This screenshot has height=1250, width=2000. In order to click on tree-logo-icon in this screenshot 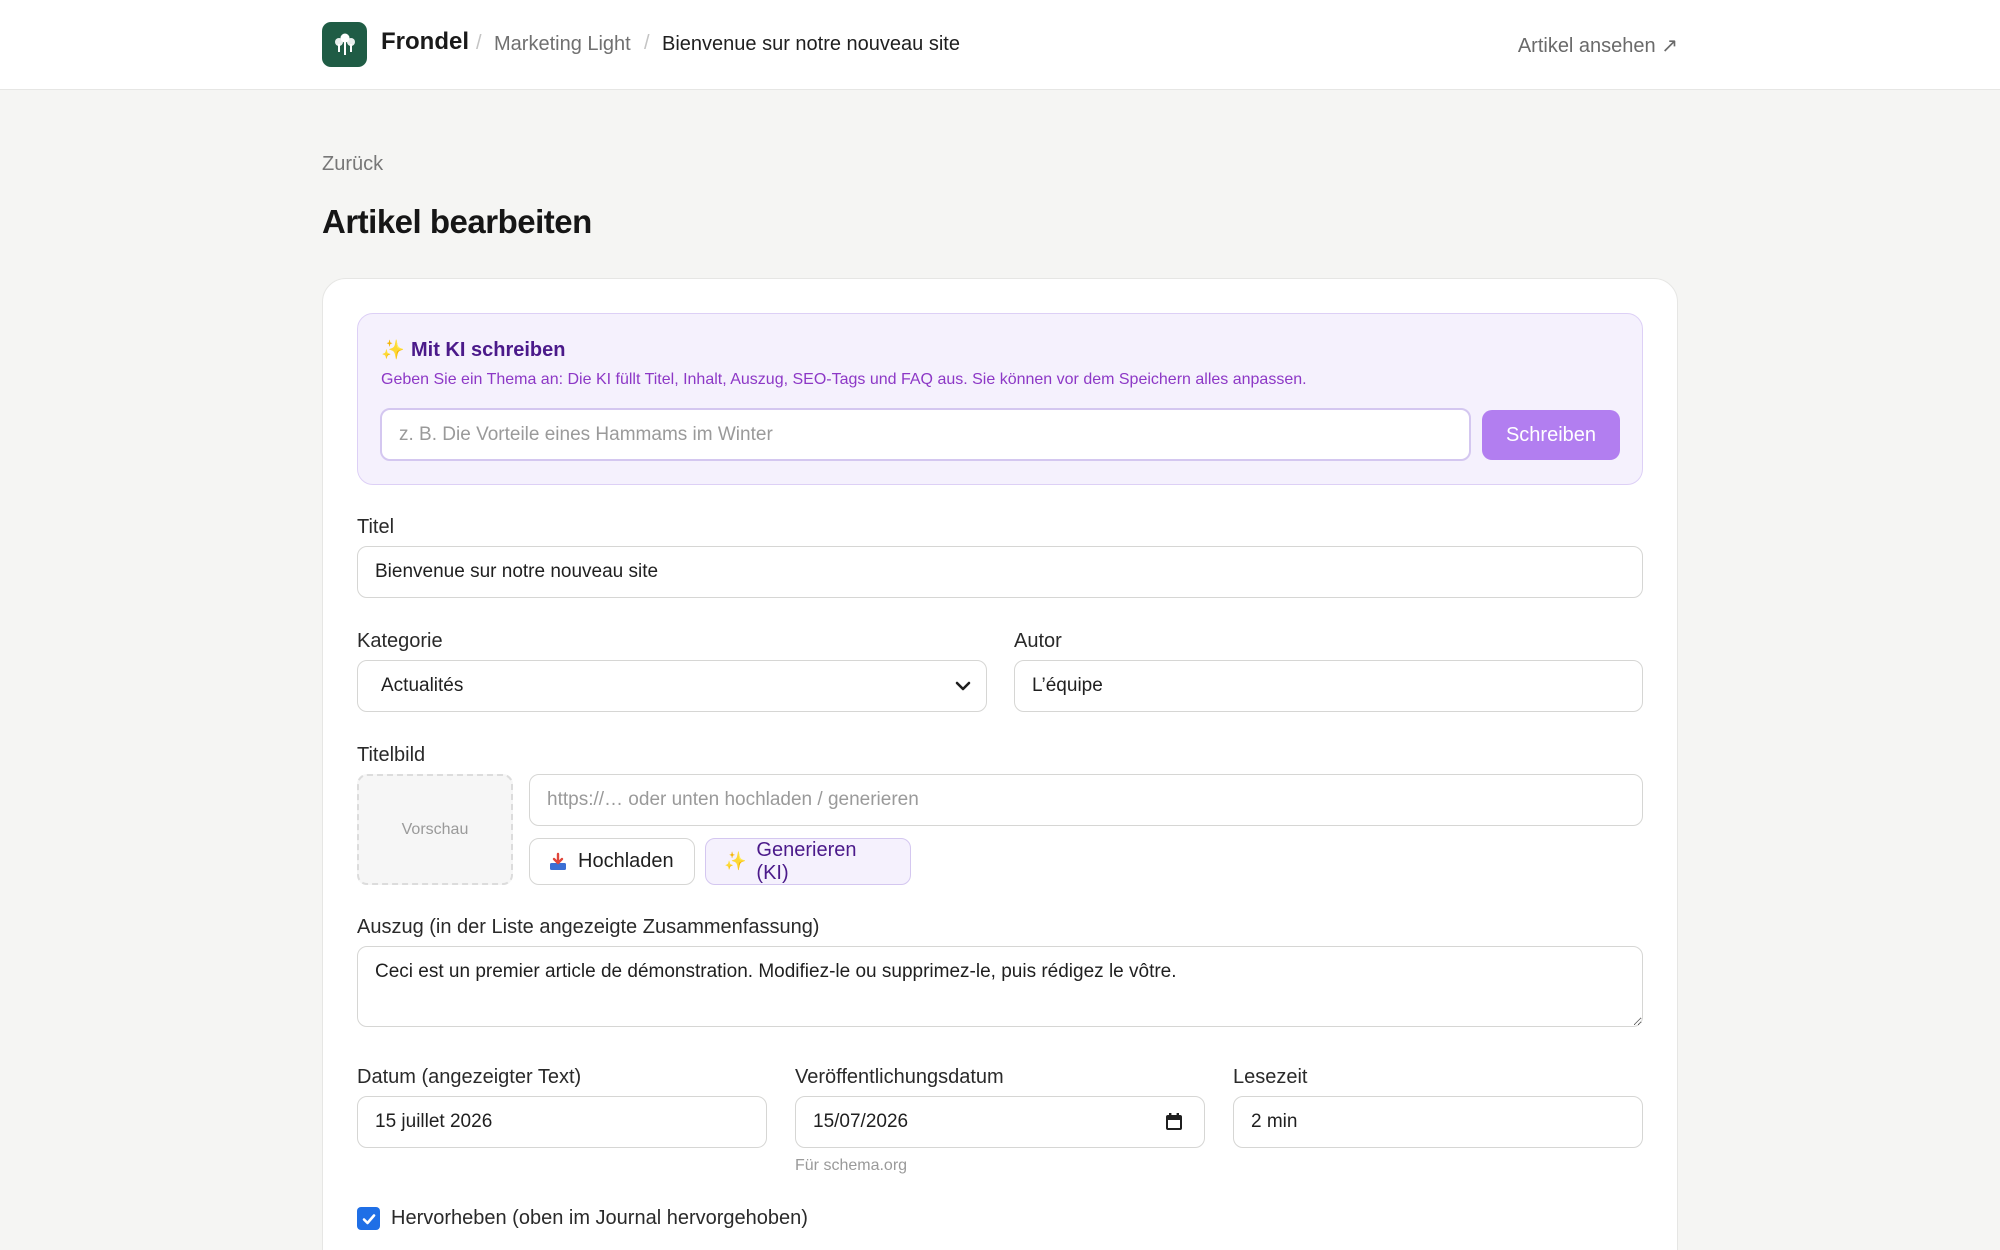, I will do `click(344, 44)`.